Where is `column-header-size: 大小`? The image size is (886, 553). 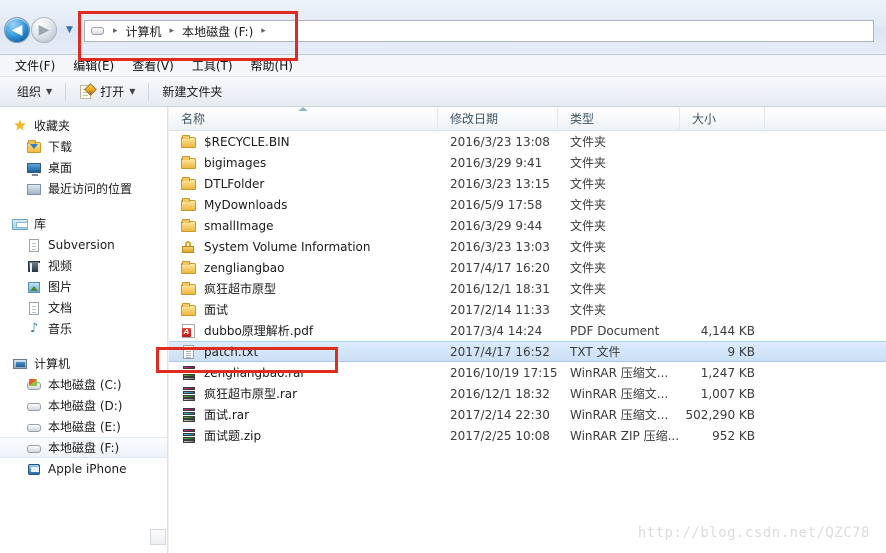
column-header-size: 大小 is located at coordinates (722, 119).